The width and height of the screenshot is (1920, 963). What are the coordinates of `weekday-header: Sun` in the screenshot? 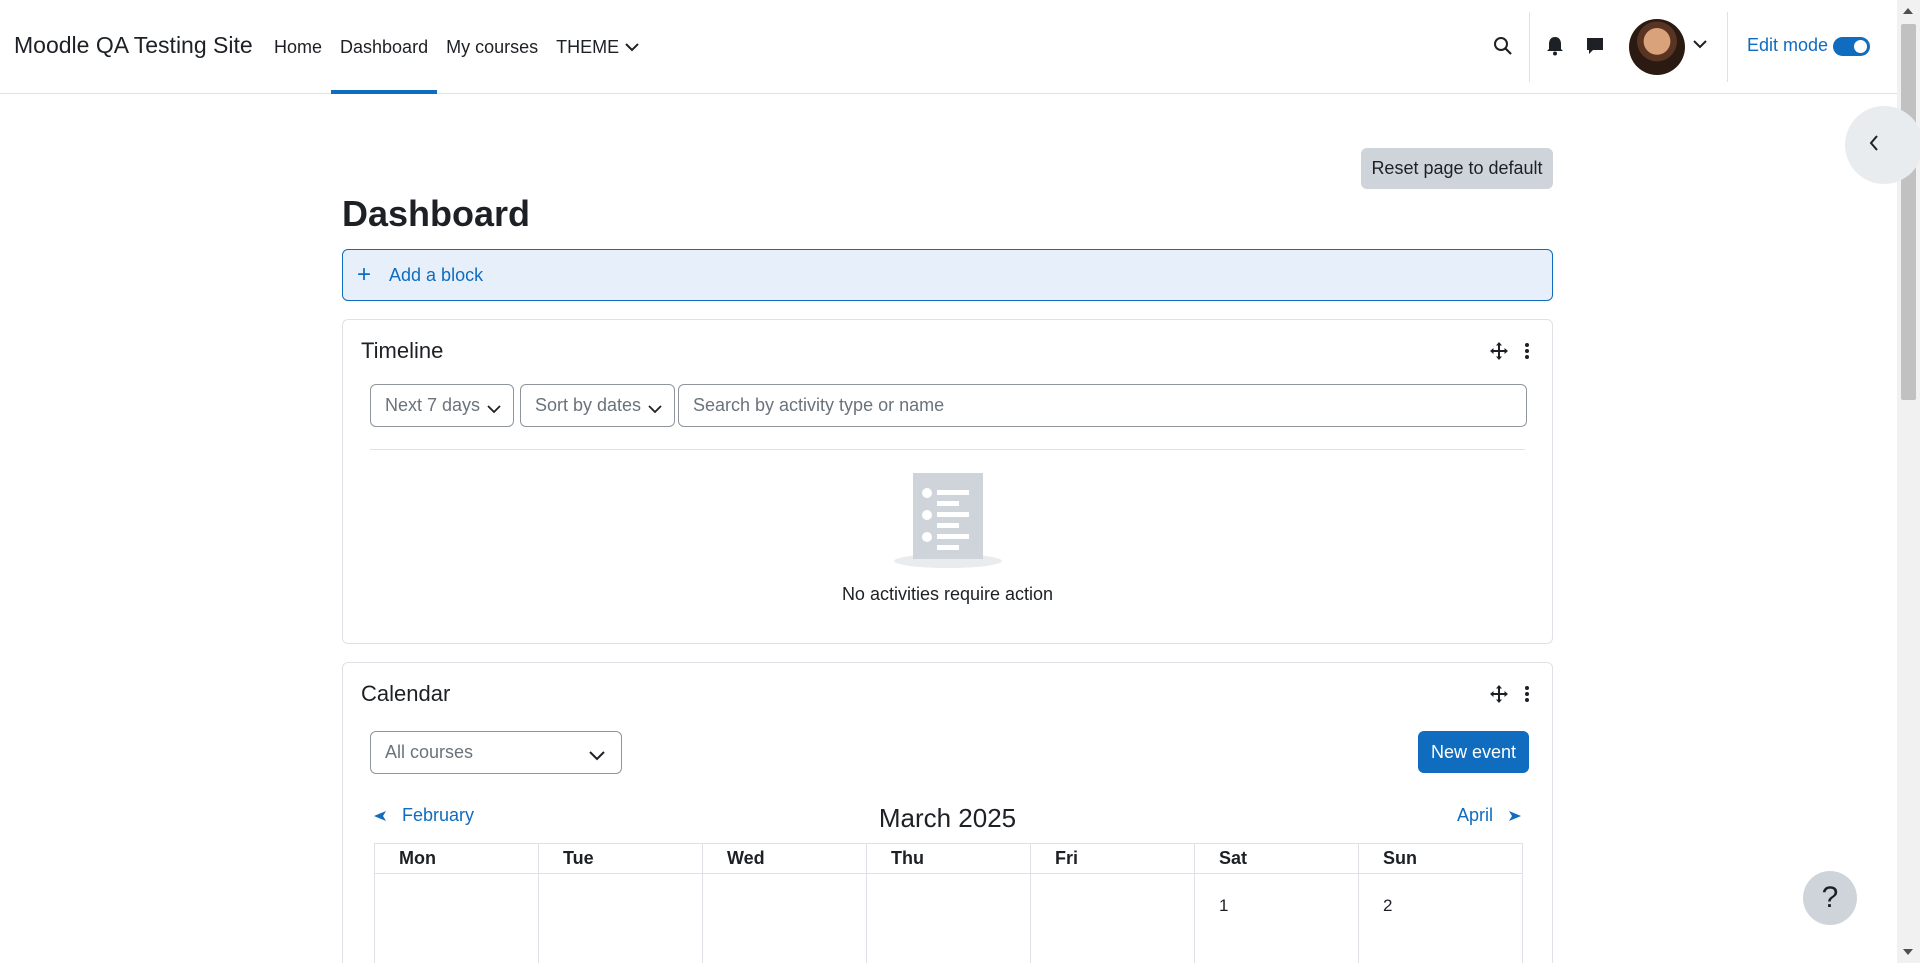 It's located at (1440, 858).